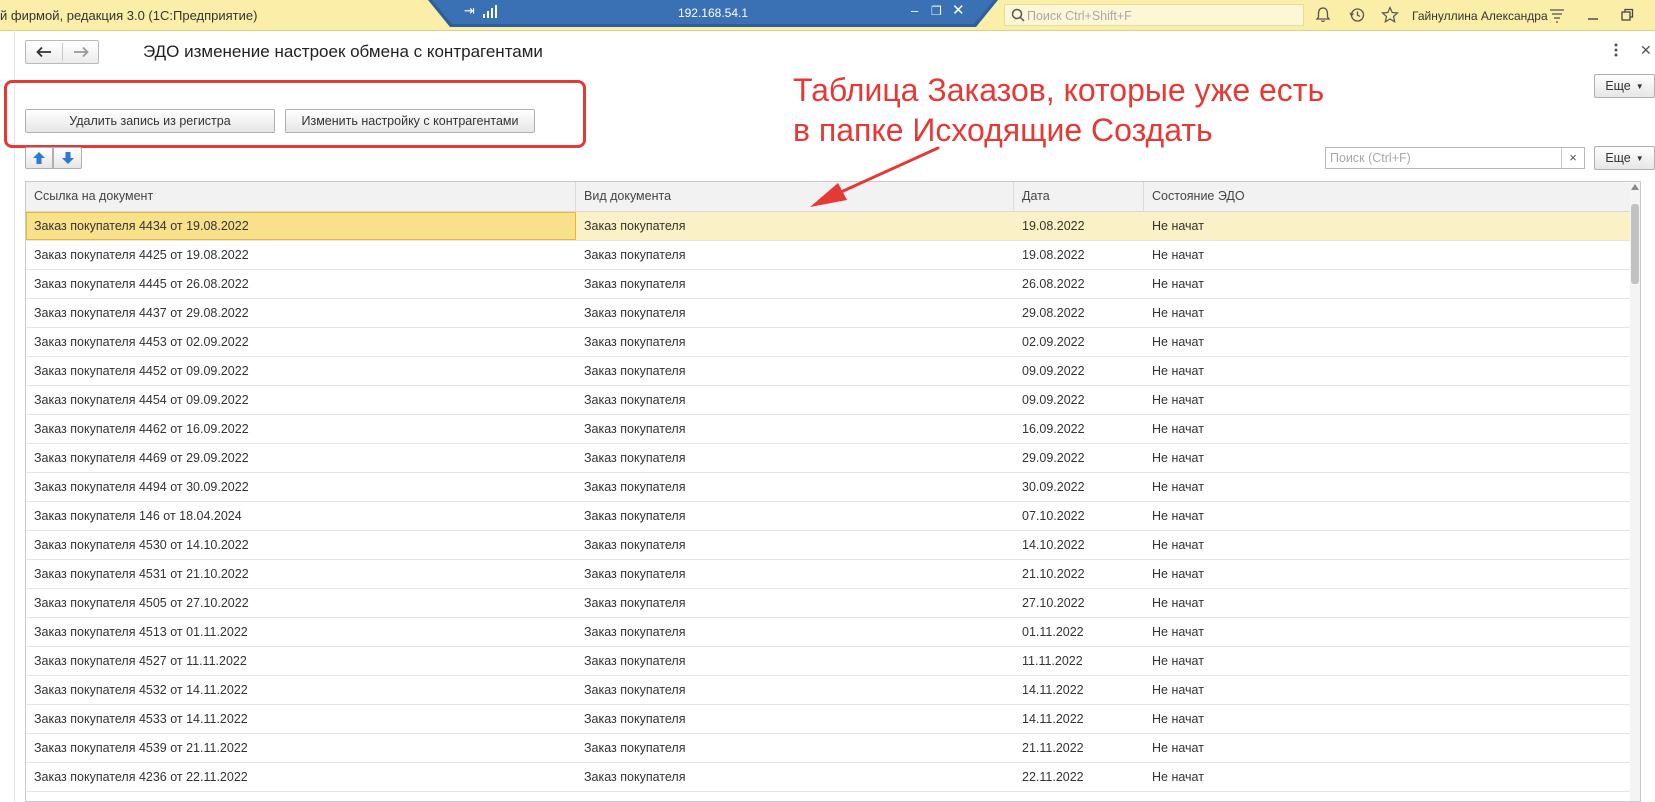  Describe the element at coordinates (958, 11) in the screenshot. I see `close-remote-icon: ✕` at that location.